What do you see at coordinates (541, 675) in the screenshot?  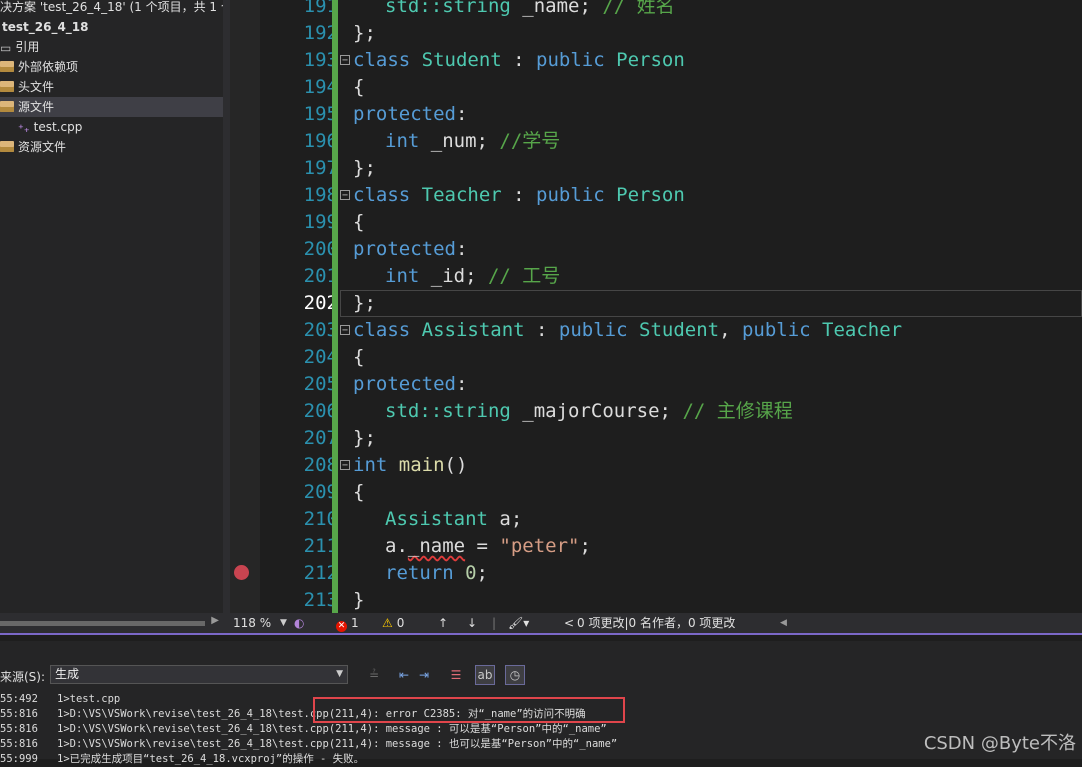 I see `output-toolbar: 来源(S): 生成 ▼ ≟ ⇤ ⇥ ☰ ab ◷` at bounding box center [541, 675].